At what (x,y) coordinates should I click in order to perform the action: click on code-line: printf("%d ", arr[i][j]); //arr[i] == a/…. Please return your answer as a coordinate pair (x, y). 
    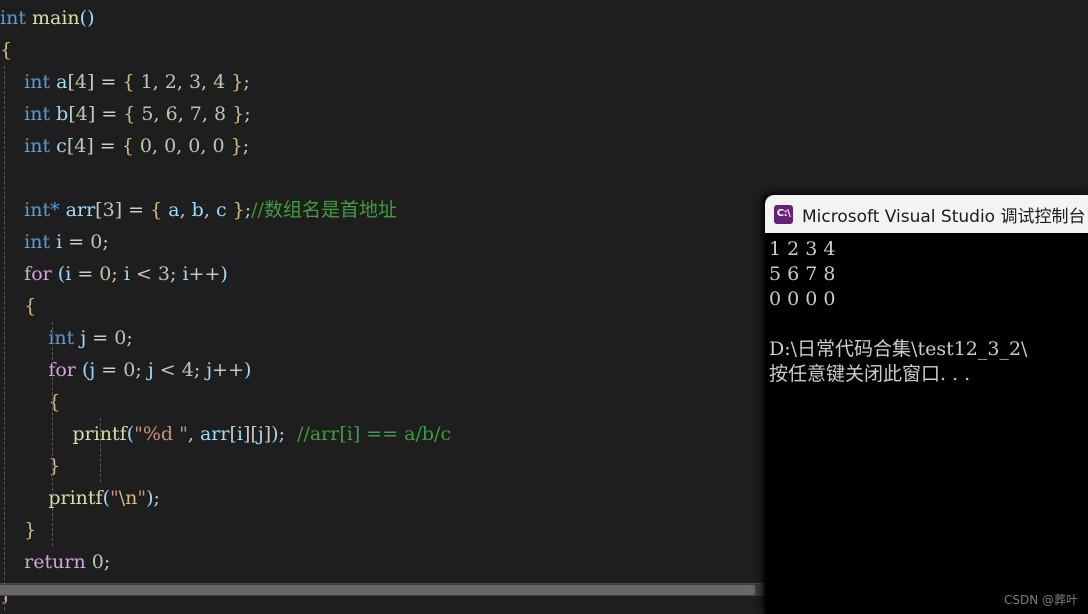
    Looking at the image, I should click on (383, 434).